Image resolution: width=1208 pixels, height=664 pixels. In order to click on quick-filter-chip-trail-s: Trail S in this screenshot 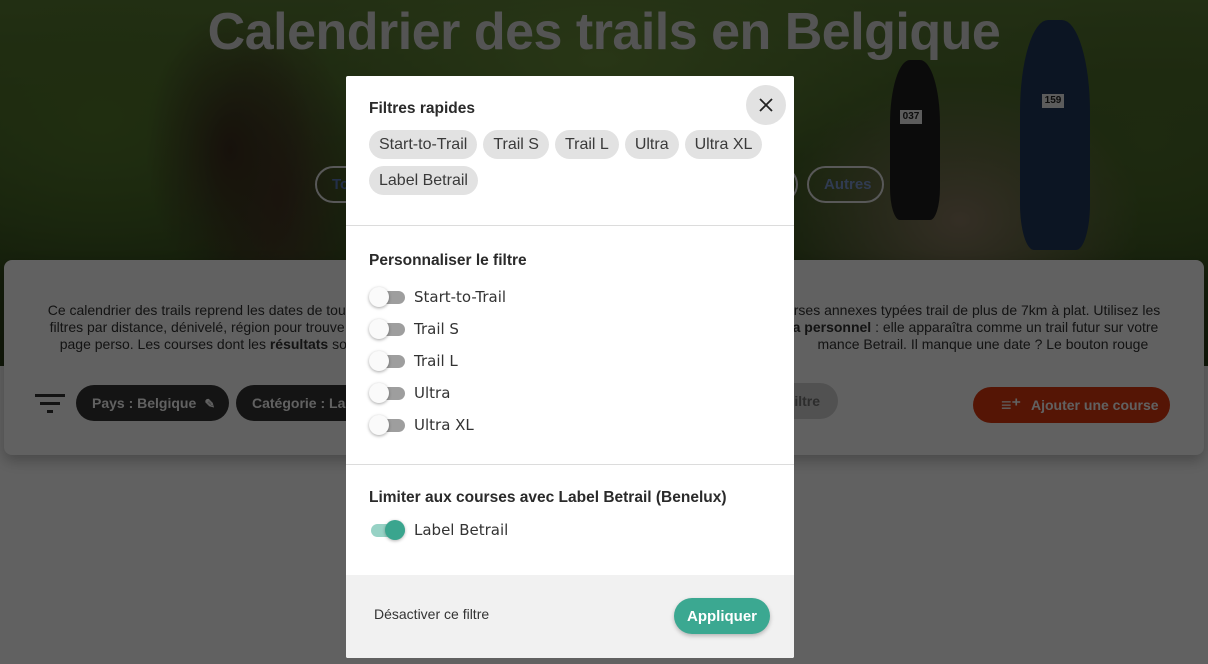, I will do `click(516, 144)`.